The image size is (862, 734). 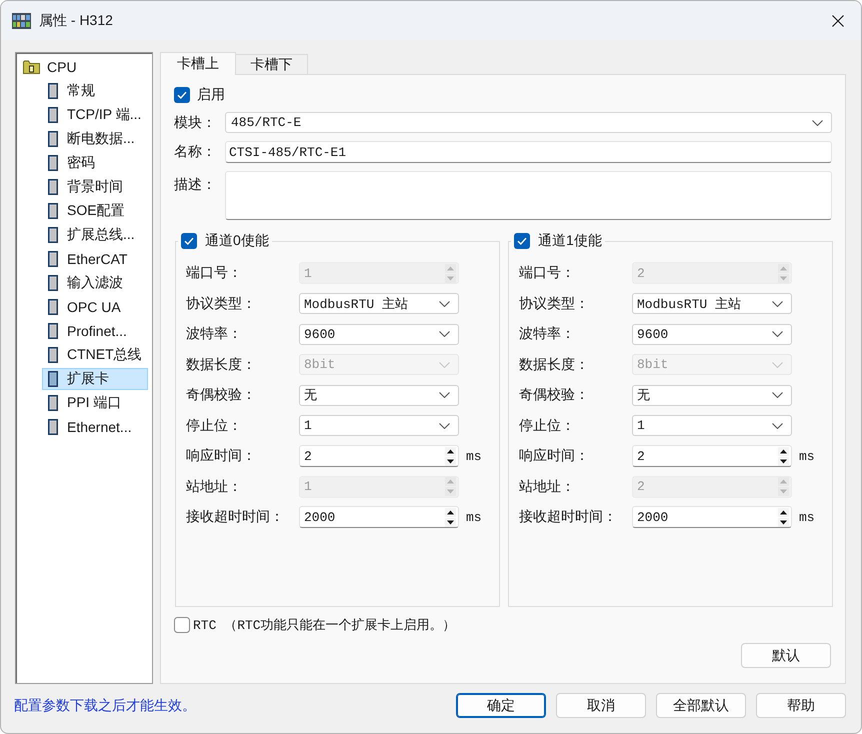 I want to click on dialog-button: 帮助, so click(x=801, y=705).